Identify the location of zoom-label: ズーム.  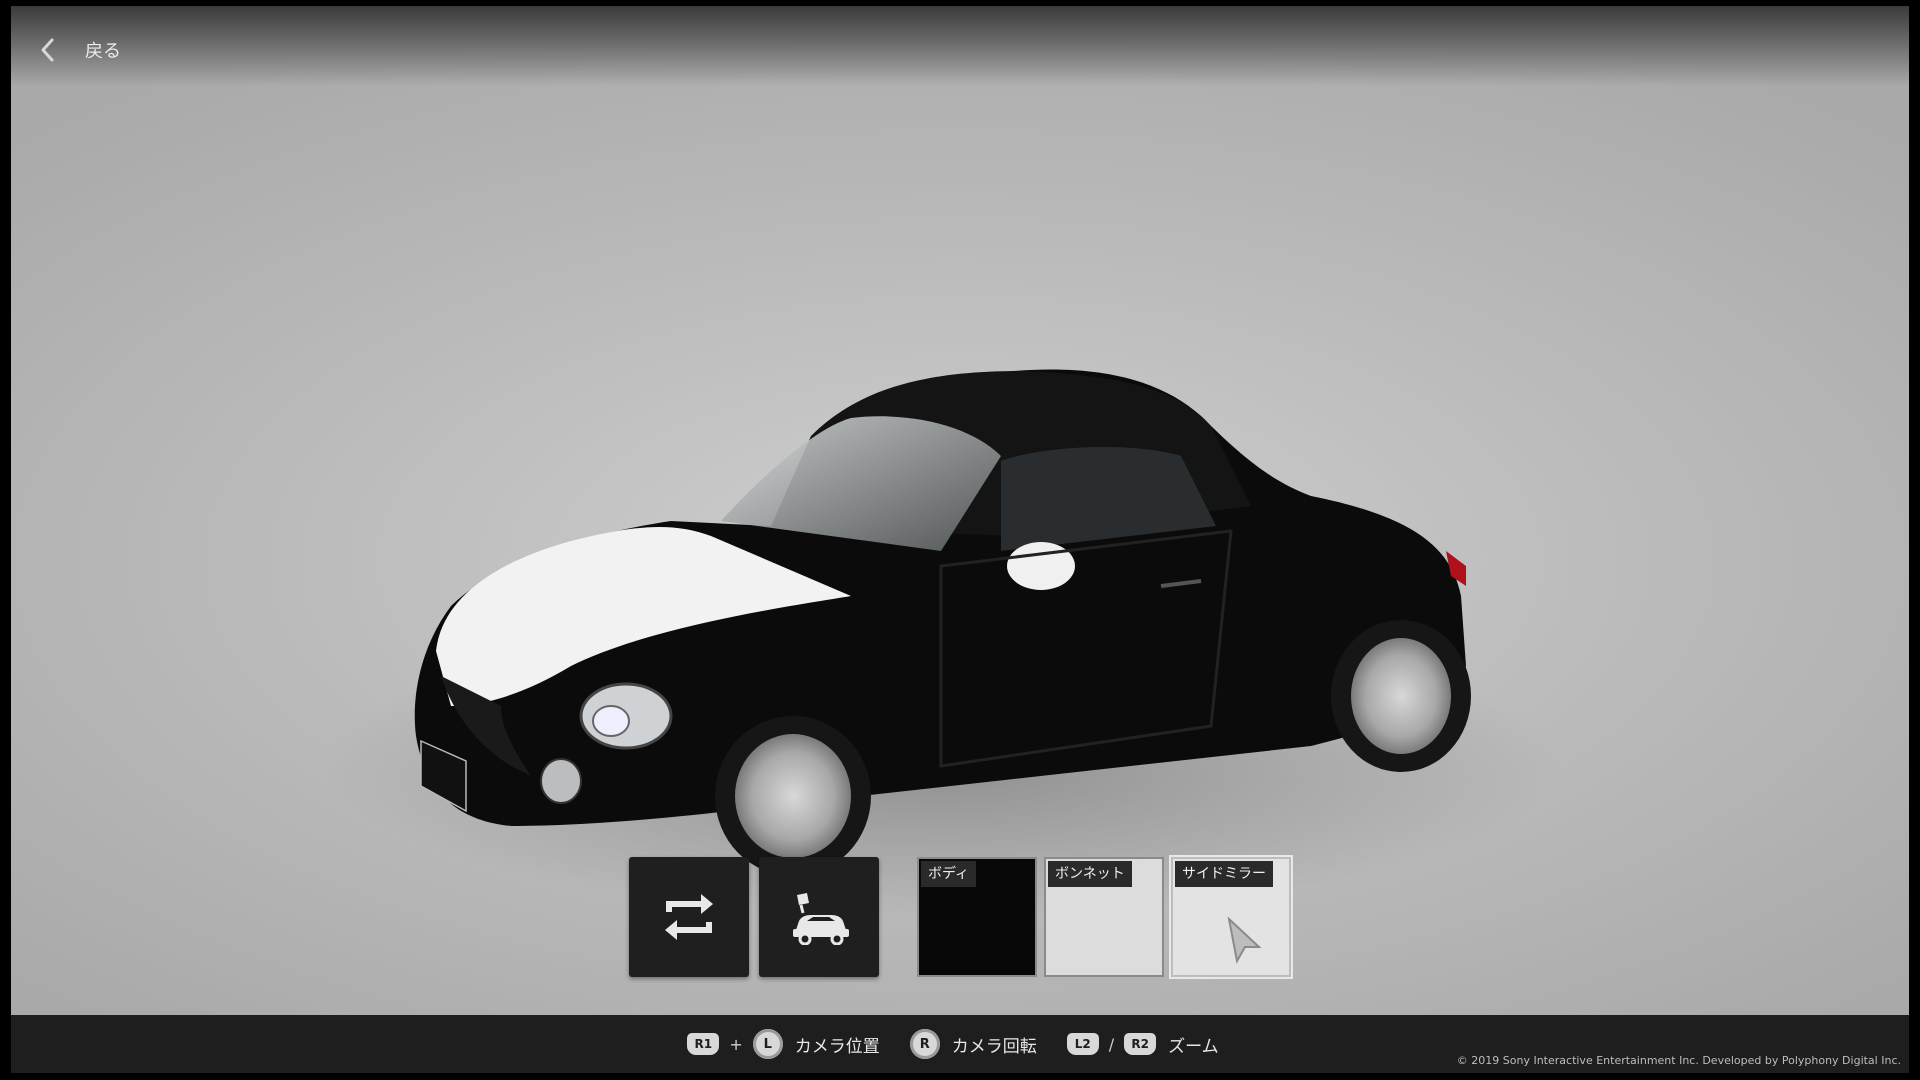
(1193, 1046).